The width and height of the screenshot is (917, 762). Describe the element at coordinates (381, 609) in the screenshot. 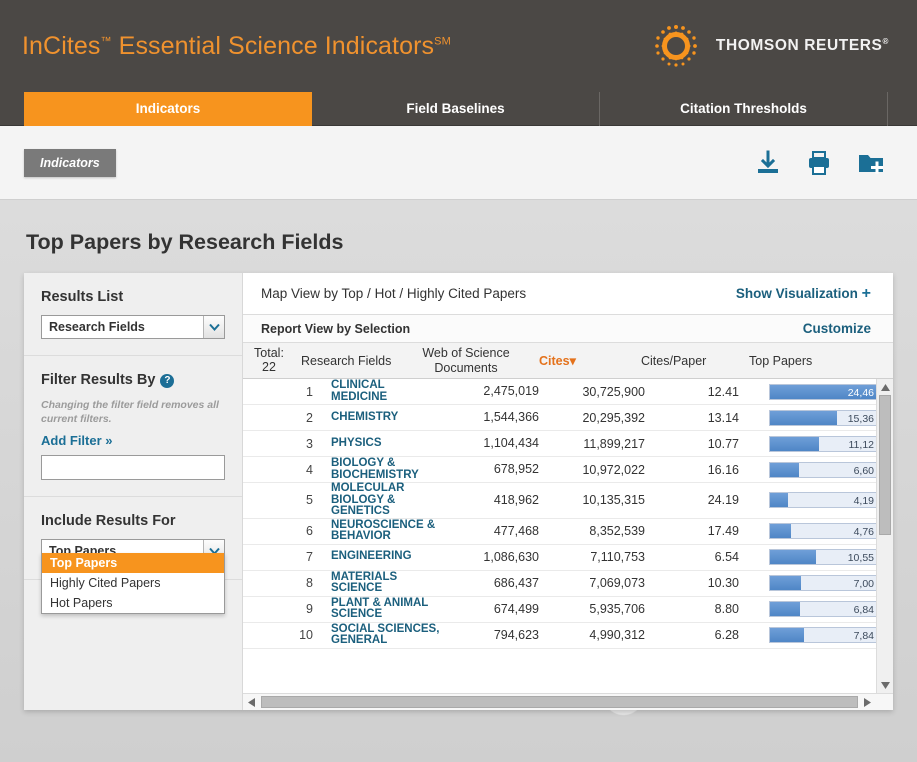

I see `row-research-field-link: PLANT & ANIMAL SCIENCE` at that location.